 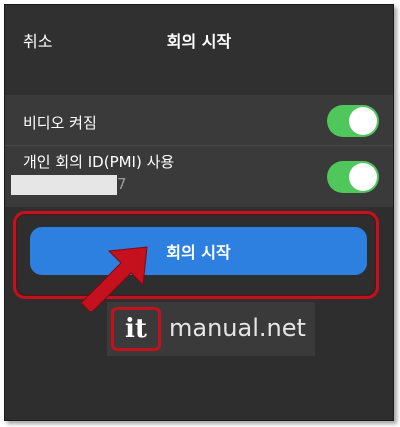 I want to click on arrow-icon, so click(x=114, y=278).